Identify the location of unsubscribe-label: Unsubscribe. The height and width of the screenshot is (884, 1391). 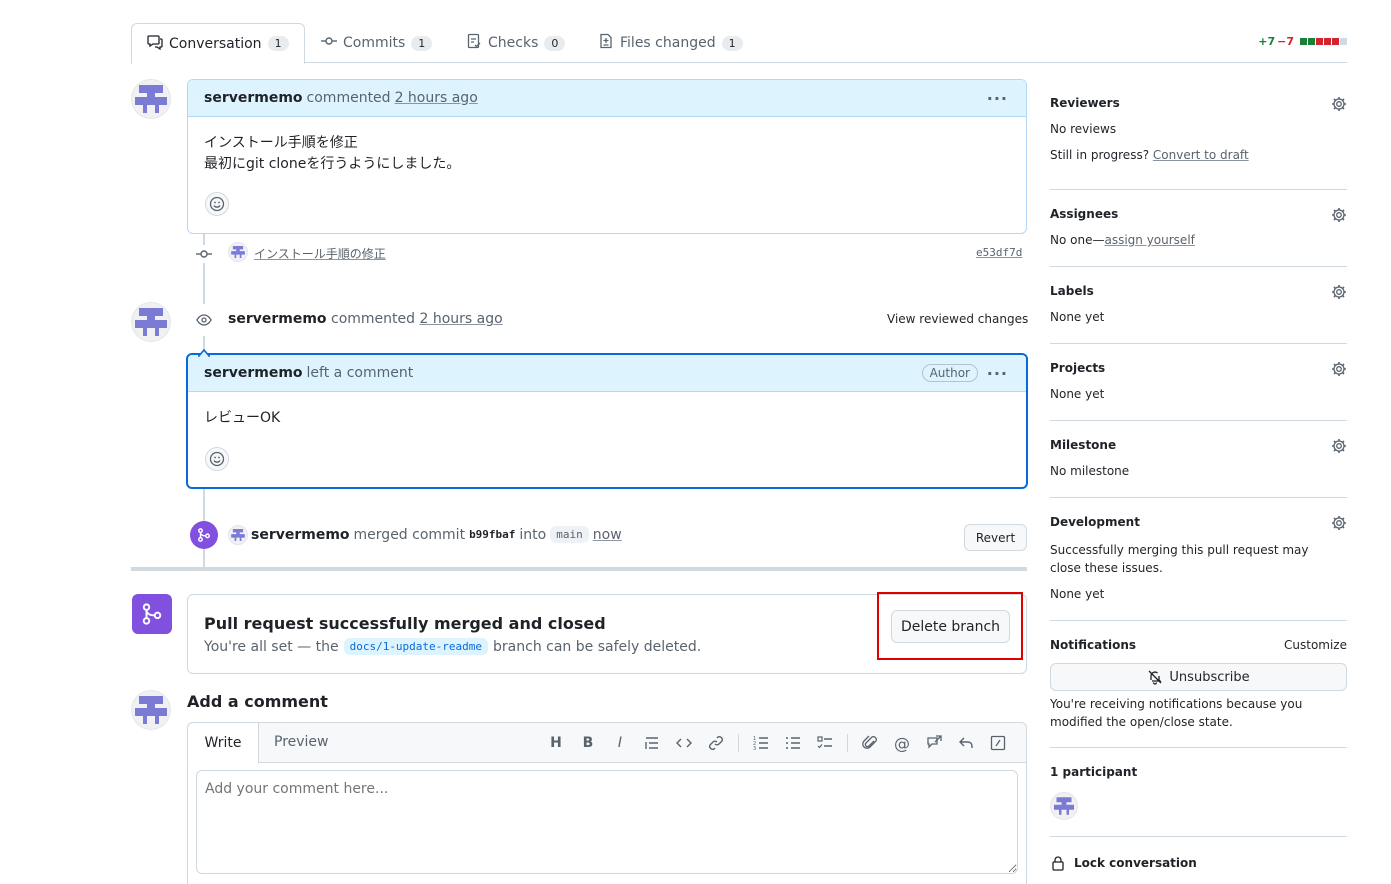
(1209, 677).